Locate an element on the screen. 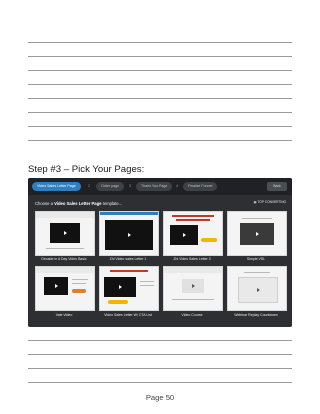 This screenshot has height=414, width=320. step-number: 3 is located at coordinates (130, 186).